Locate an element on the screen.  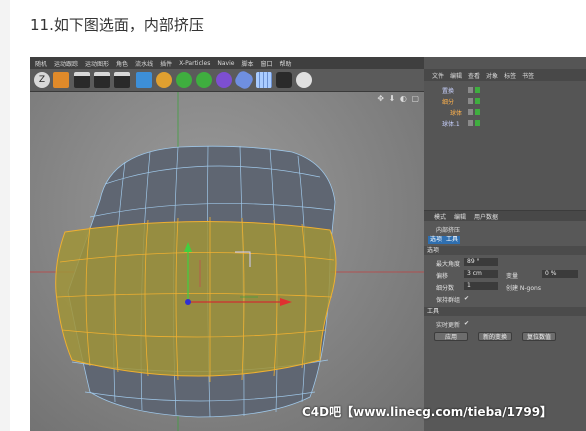
om-menu-item: 标签 is located at coordinates (510, 75).